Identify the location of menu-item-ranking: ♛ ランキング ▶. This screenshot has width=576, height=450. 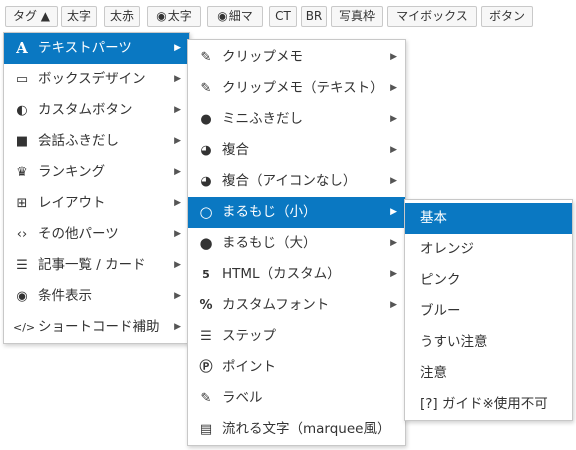
(96, 172).